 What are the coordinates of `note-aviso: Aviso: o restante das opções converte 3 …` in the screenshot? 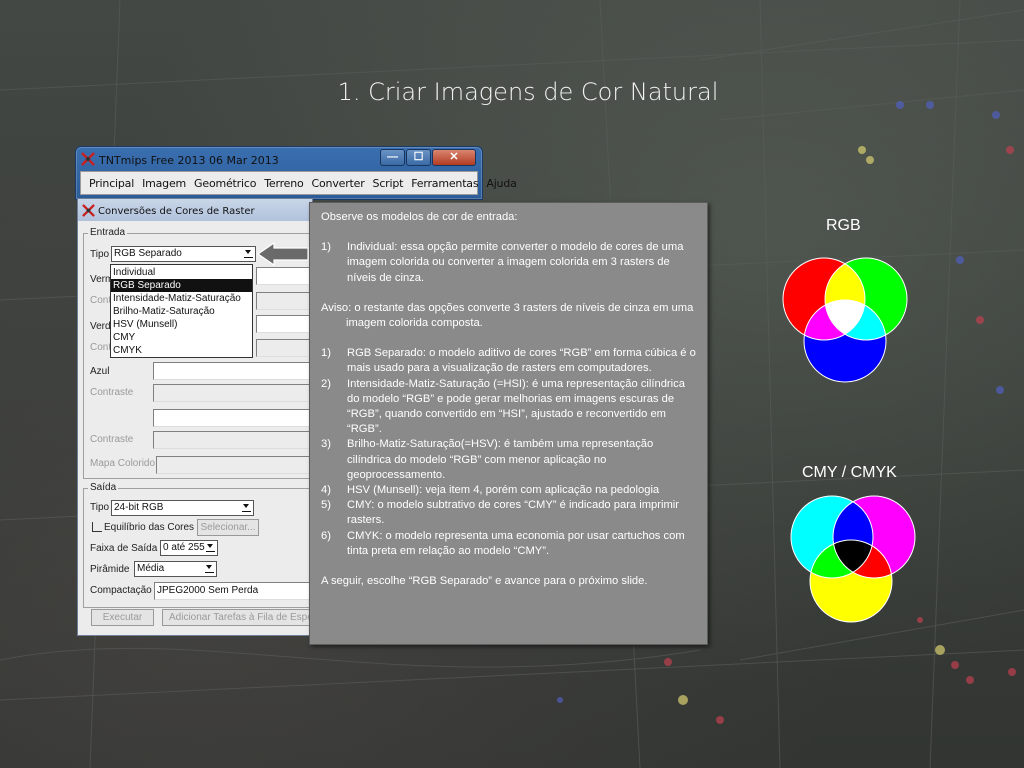 It's located at (507, 315).